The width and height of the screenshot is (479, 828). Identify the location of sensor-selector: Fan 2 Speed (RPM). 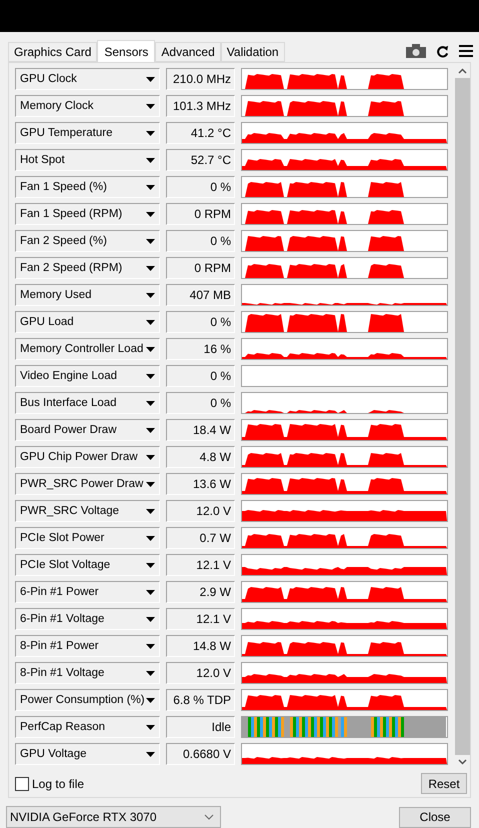
(87, 268).